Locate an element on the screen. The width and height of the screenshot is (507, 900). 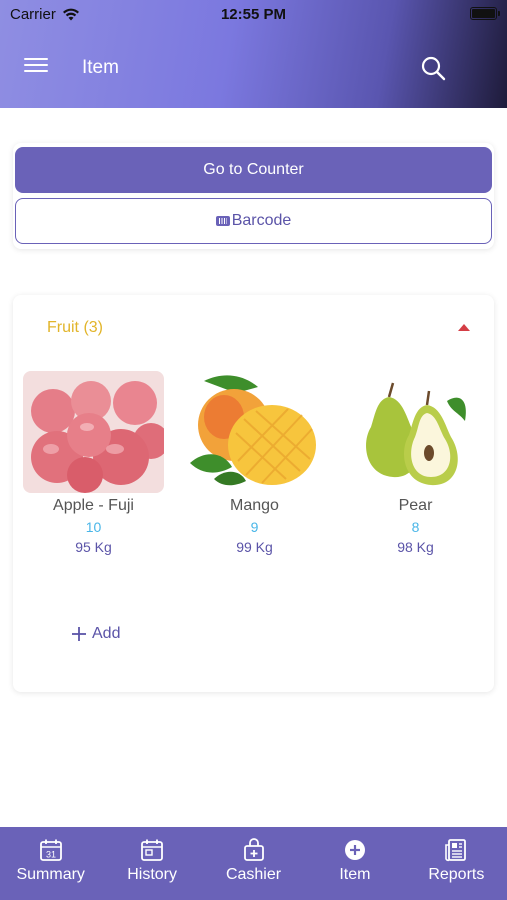
go-to-counter-button: Go to Counter is located at coordinates (253, 170).